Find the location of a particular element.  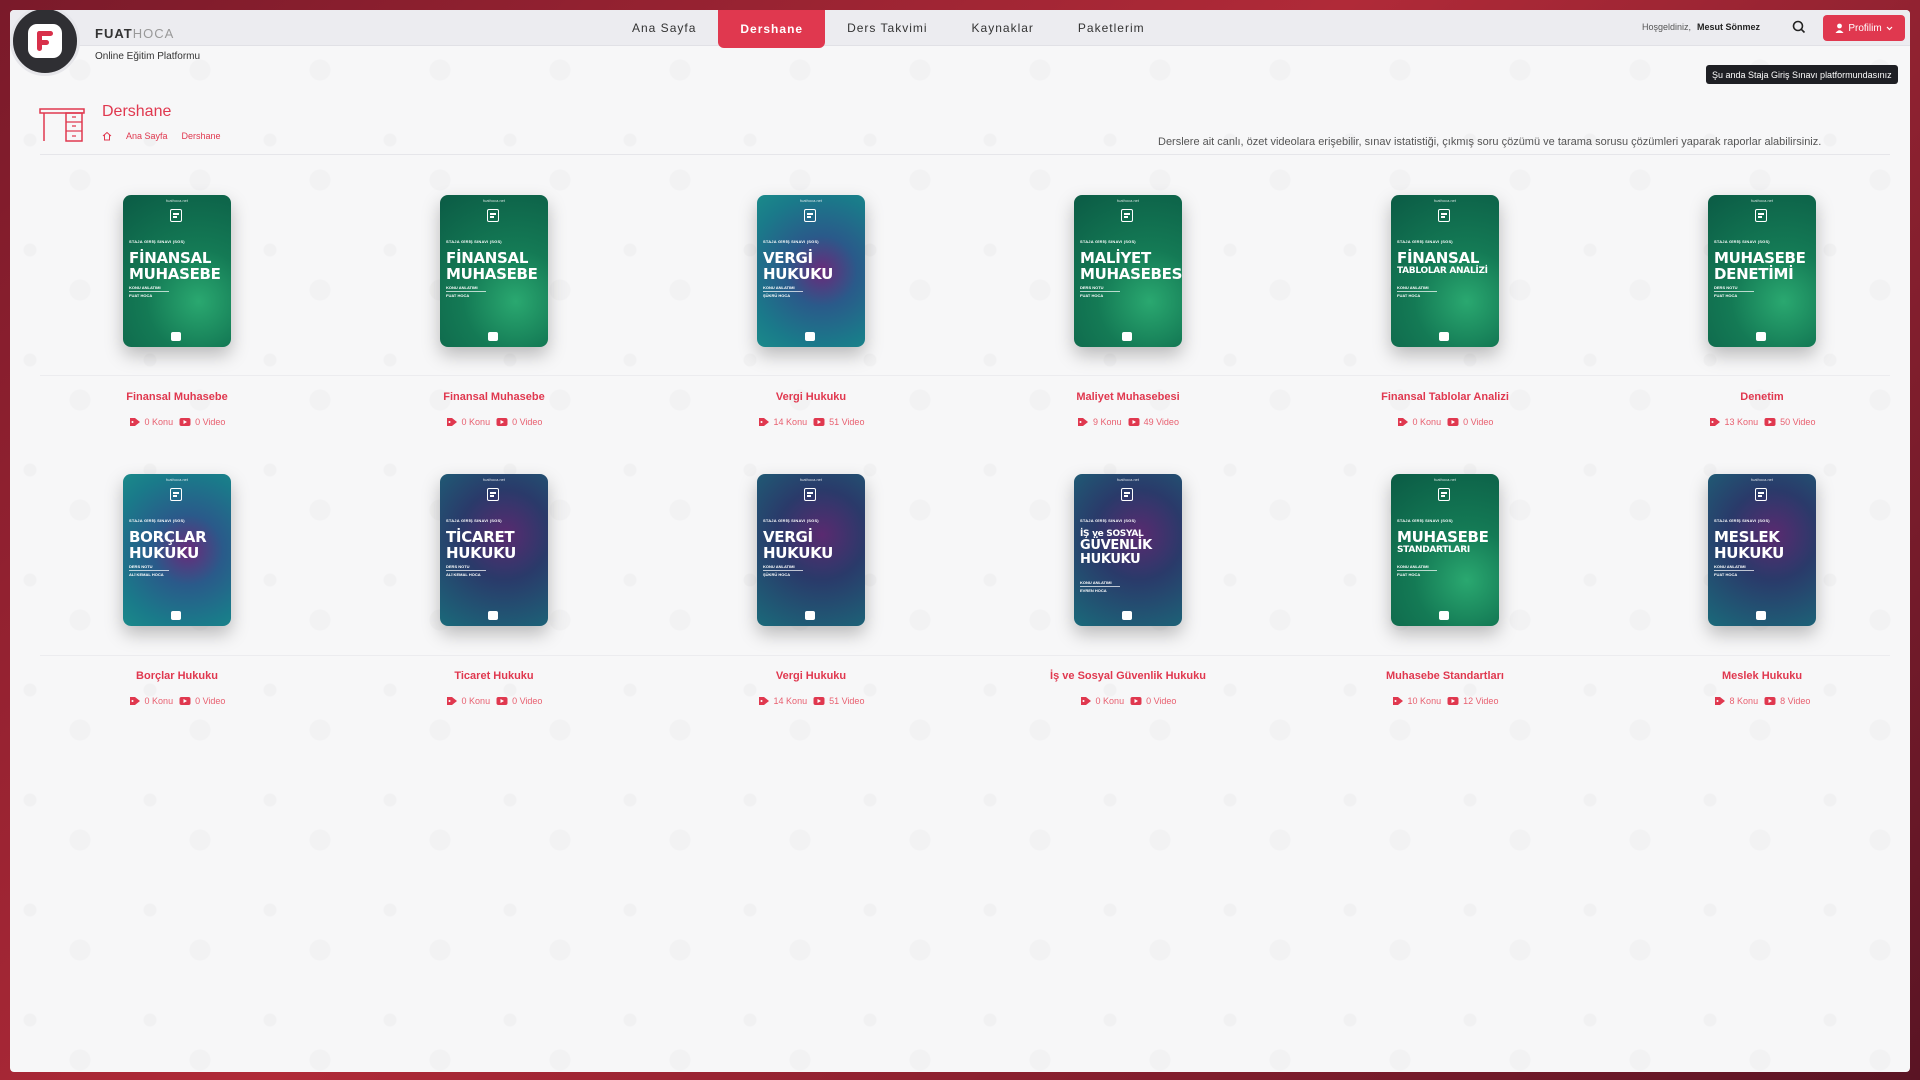

course-title: Maliyet Muhasebesi is located at coordinates (1128, 397).